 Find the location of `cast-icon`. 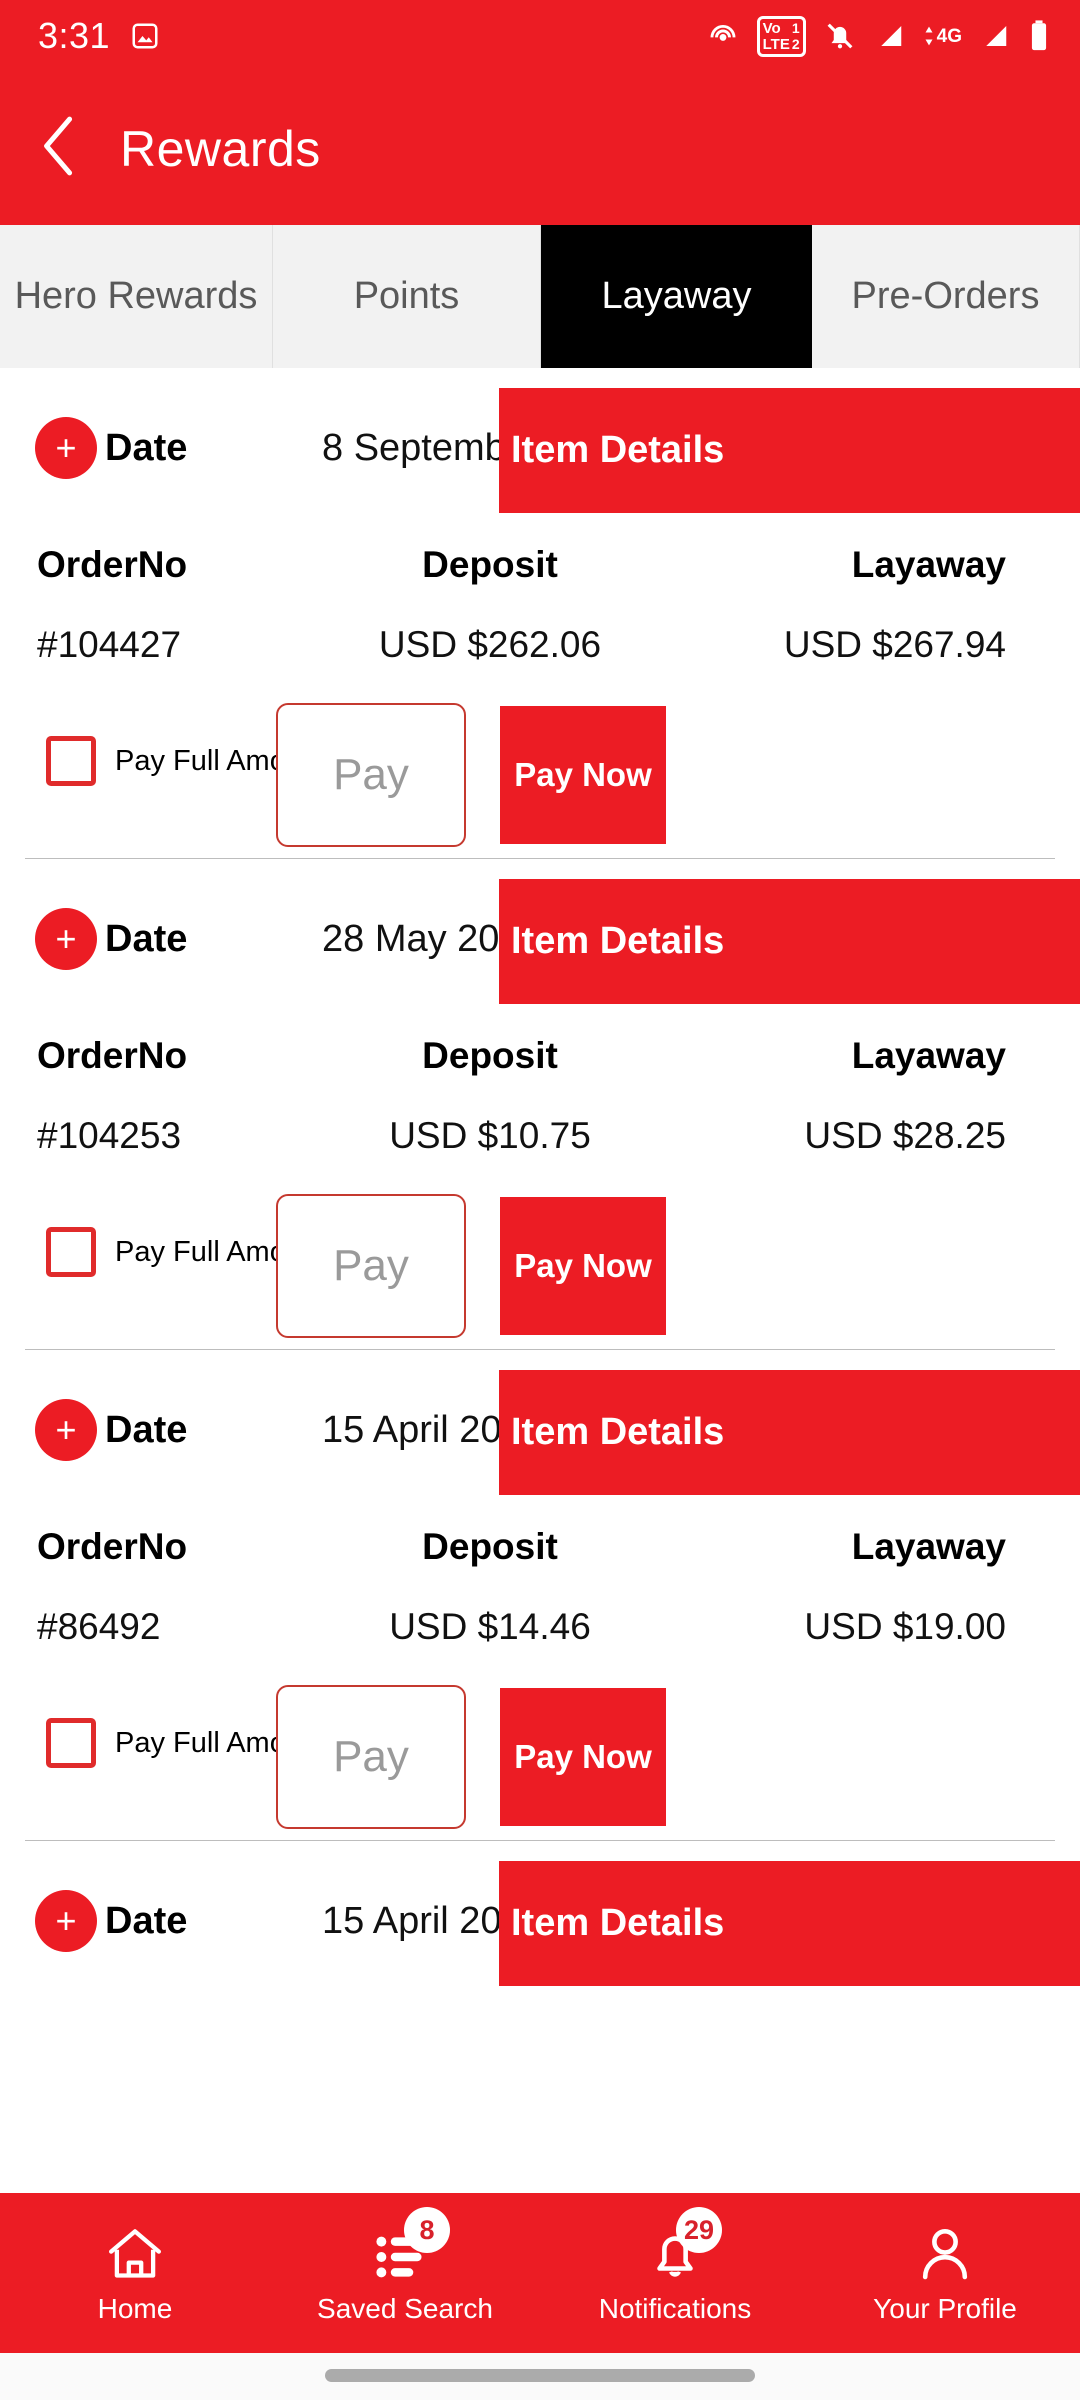

cast-icon is located at coordinates (723, 36).